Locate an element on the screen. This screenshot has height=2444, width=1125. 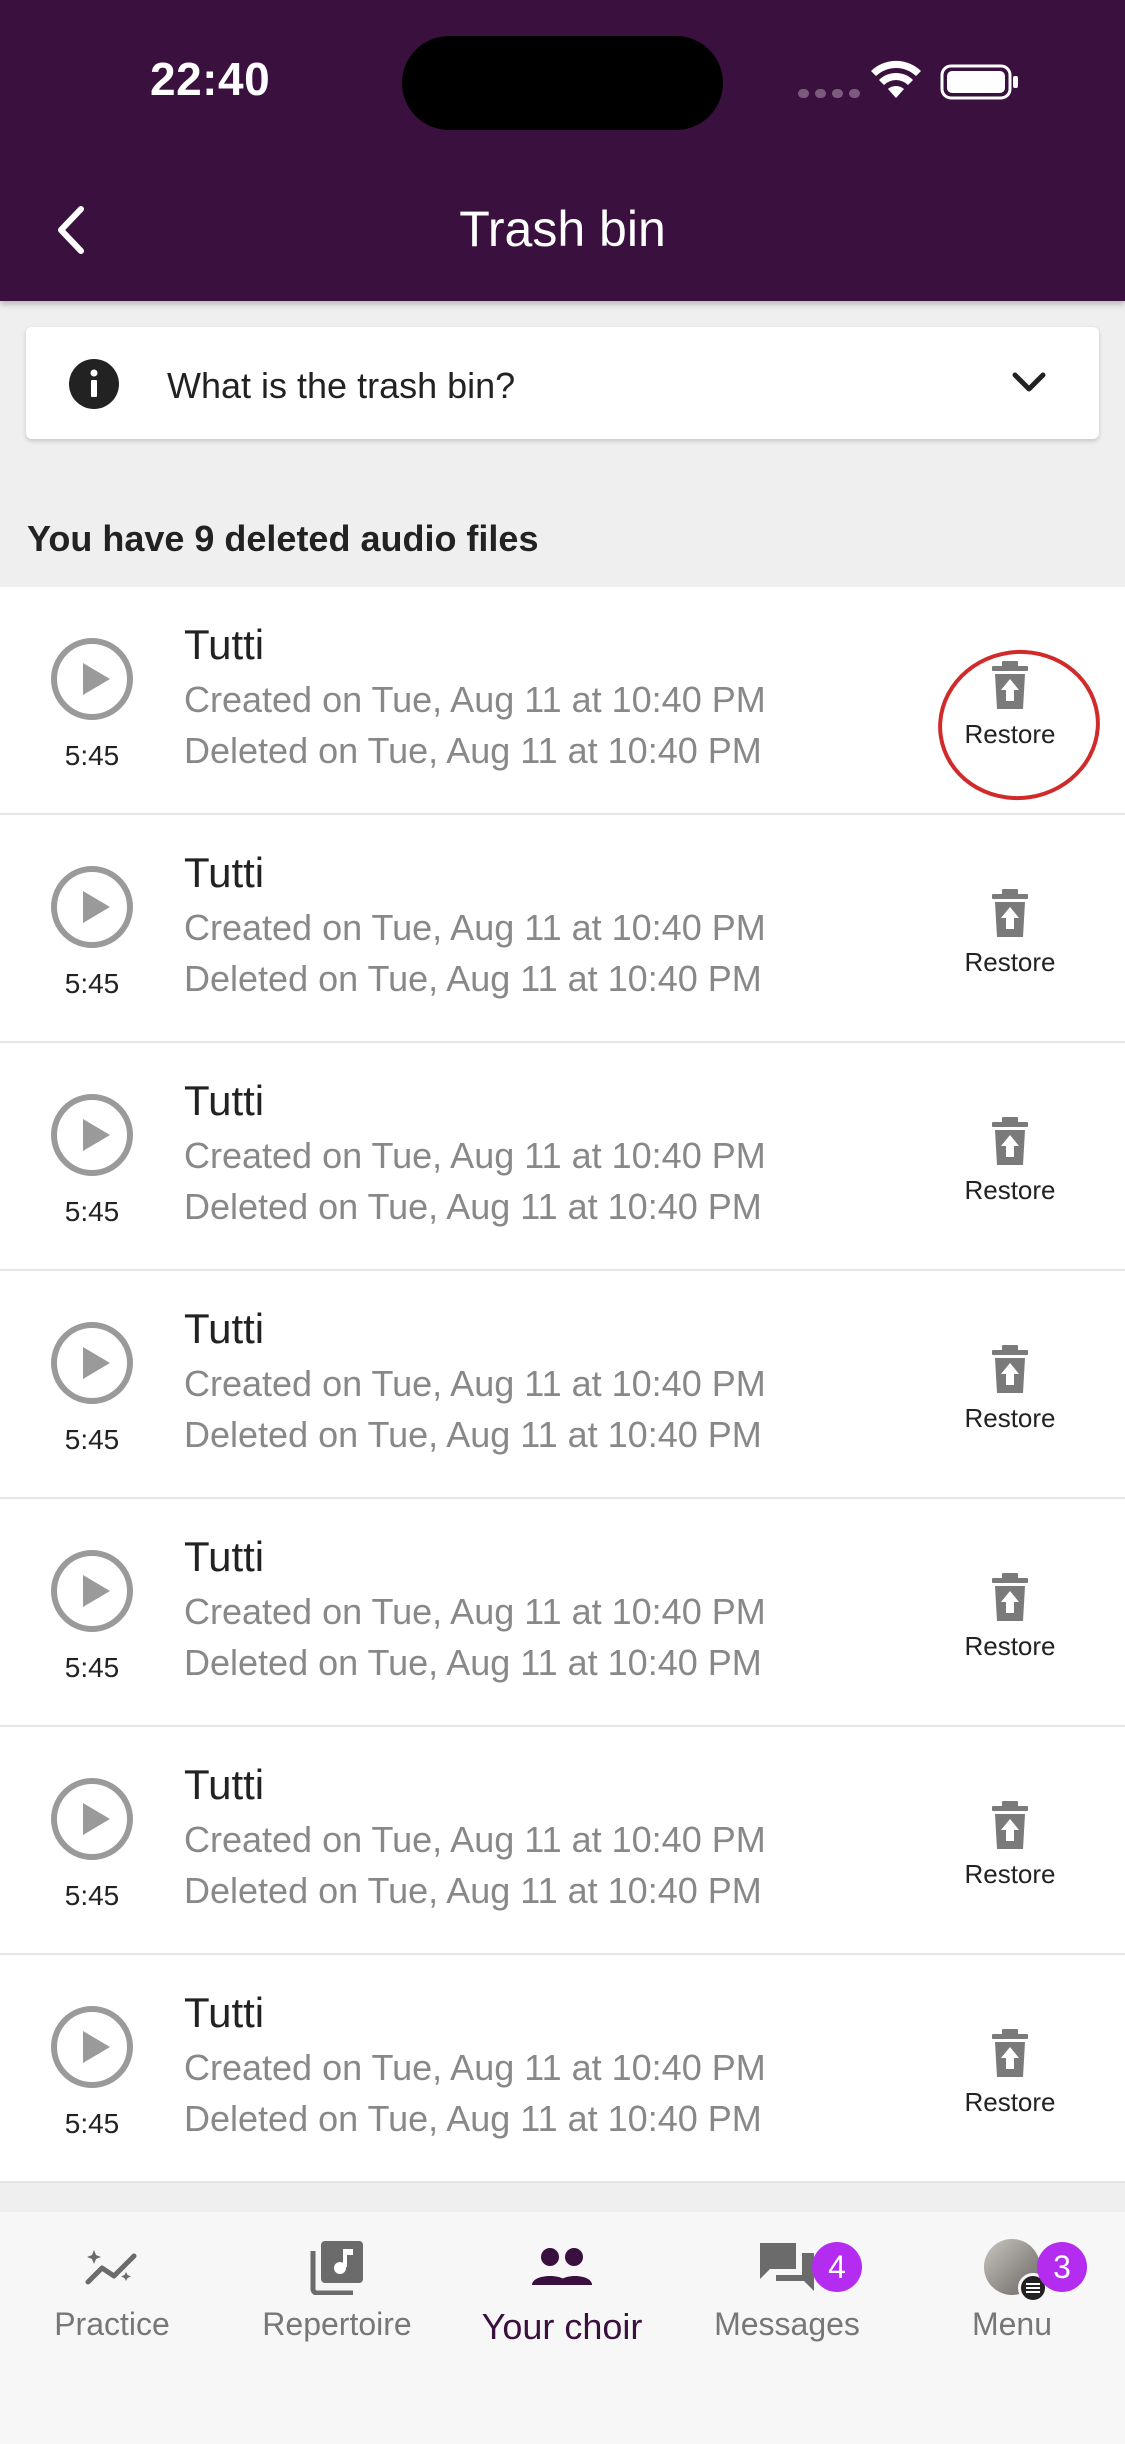
wifi-icon is located at coordinates (896, 79).